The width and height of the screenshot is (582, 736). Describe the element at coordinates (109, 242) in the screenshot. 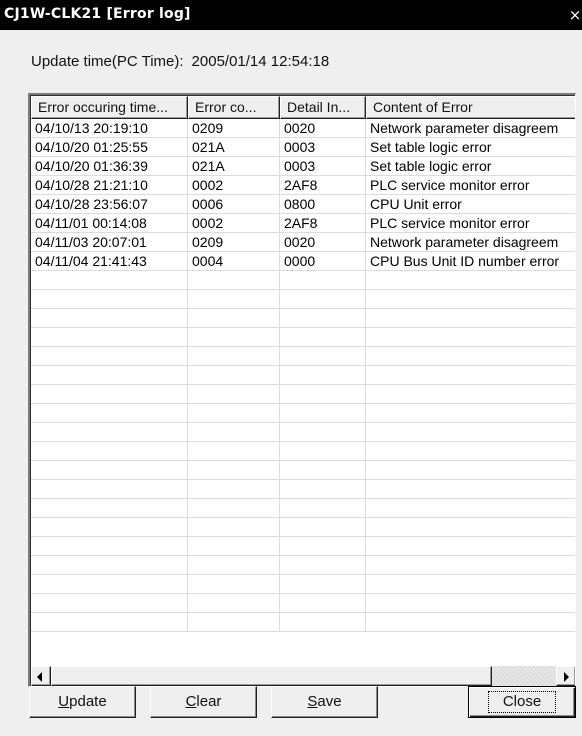

I see `error-time-cell: 04/11/03 20:07:01` at that location.